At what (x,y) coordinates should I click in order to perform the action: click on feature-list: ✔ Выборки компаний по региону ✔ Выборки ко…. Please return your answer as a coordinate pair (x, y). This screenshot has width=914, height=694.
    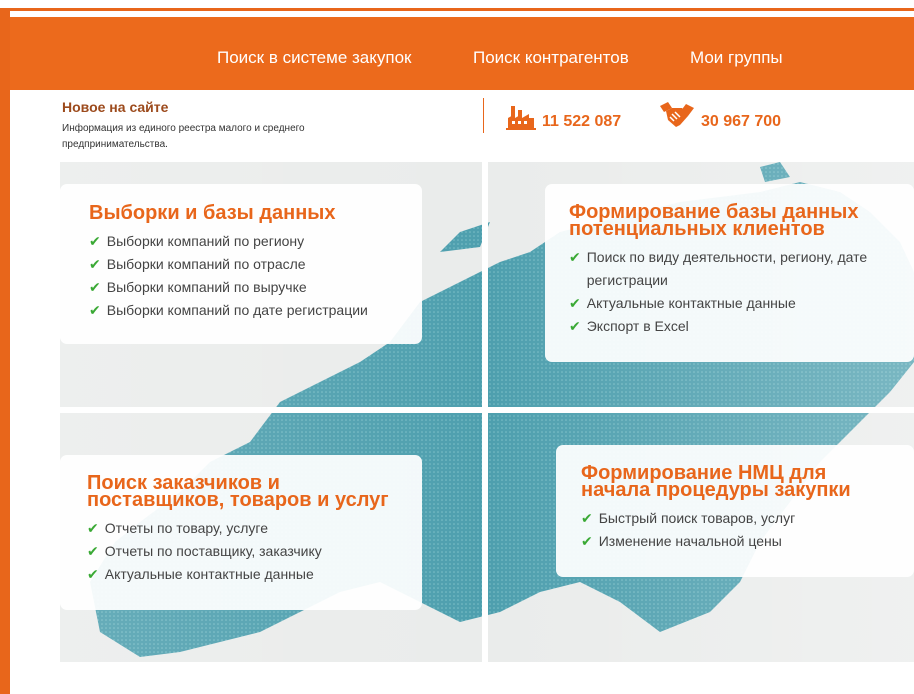
    Looking at the image, I should click on (228, 276).